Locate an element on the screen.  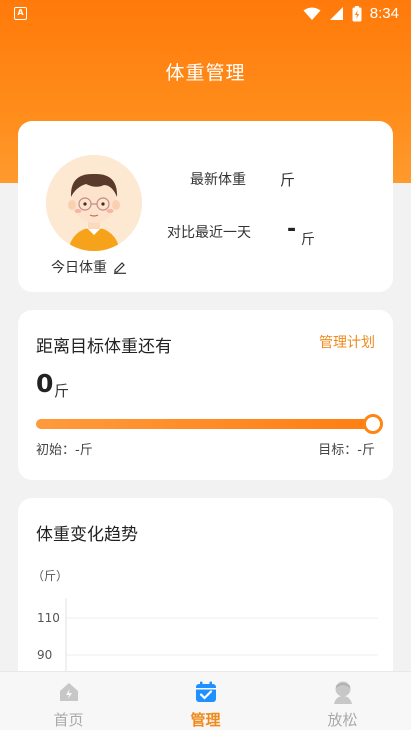
app-notification-icon: A is located at coordinates (20, 13).